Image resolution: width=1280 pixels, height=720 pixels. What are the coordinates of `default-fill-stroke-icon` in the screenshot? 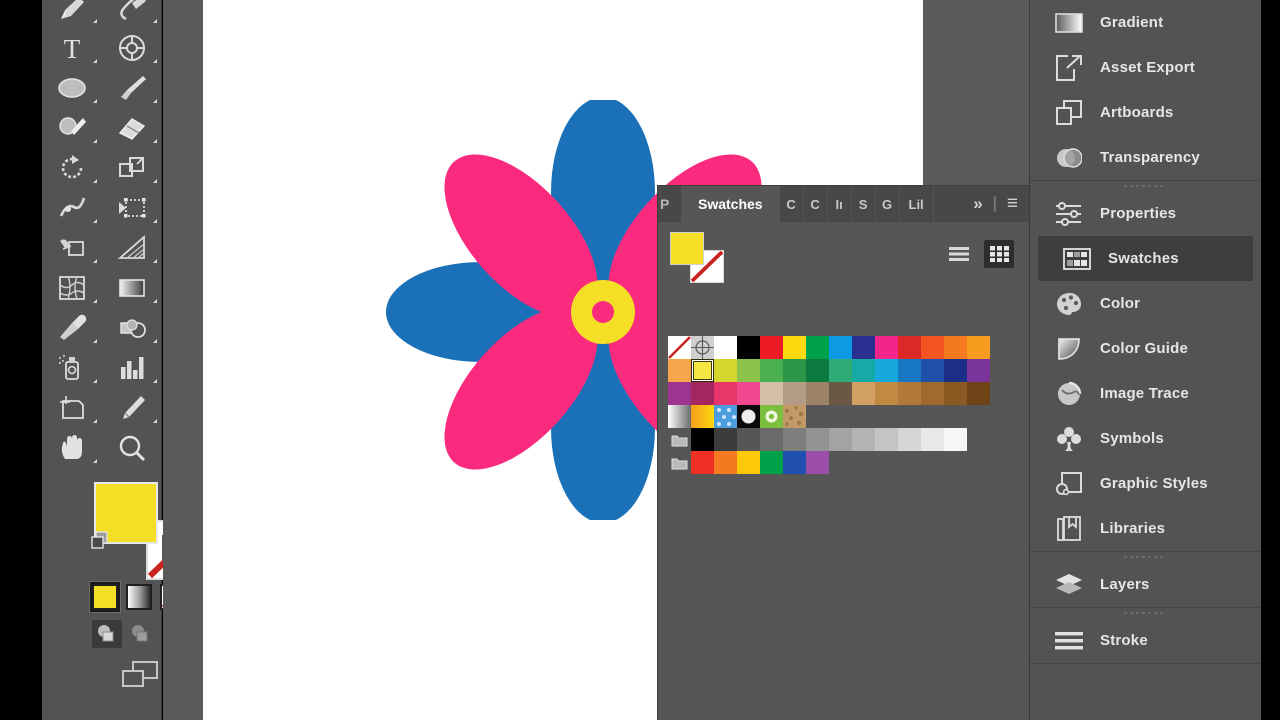 It's located at (100, 540).